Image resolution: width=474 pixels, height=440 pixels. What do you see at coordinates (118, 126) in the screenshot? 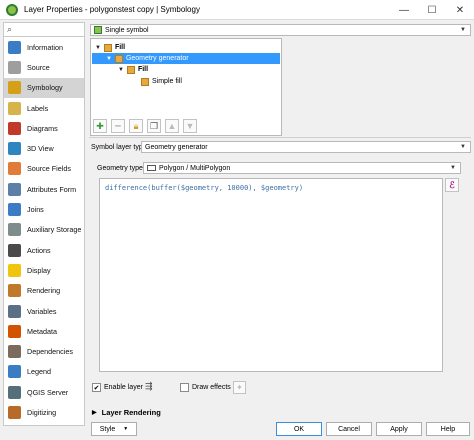
I see `remove-layer-button: ━` at bounding box center [118, 126].